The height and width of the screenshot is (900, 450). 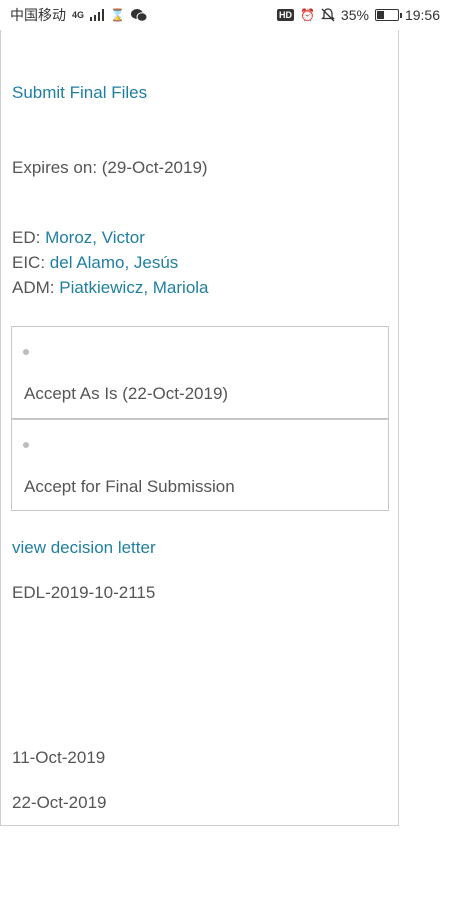 What do you see at coordinates (110, 167) in the screenshot?
I see `expires-on-text: Expires on: (29-Oct-2019)` at bounding box center [110, 167].